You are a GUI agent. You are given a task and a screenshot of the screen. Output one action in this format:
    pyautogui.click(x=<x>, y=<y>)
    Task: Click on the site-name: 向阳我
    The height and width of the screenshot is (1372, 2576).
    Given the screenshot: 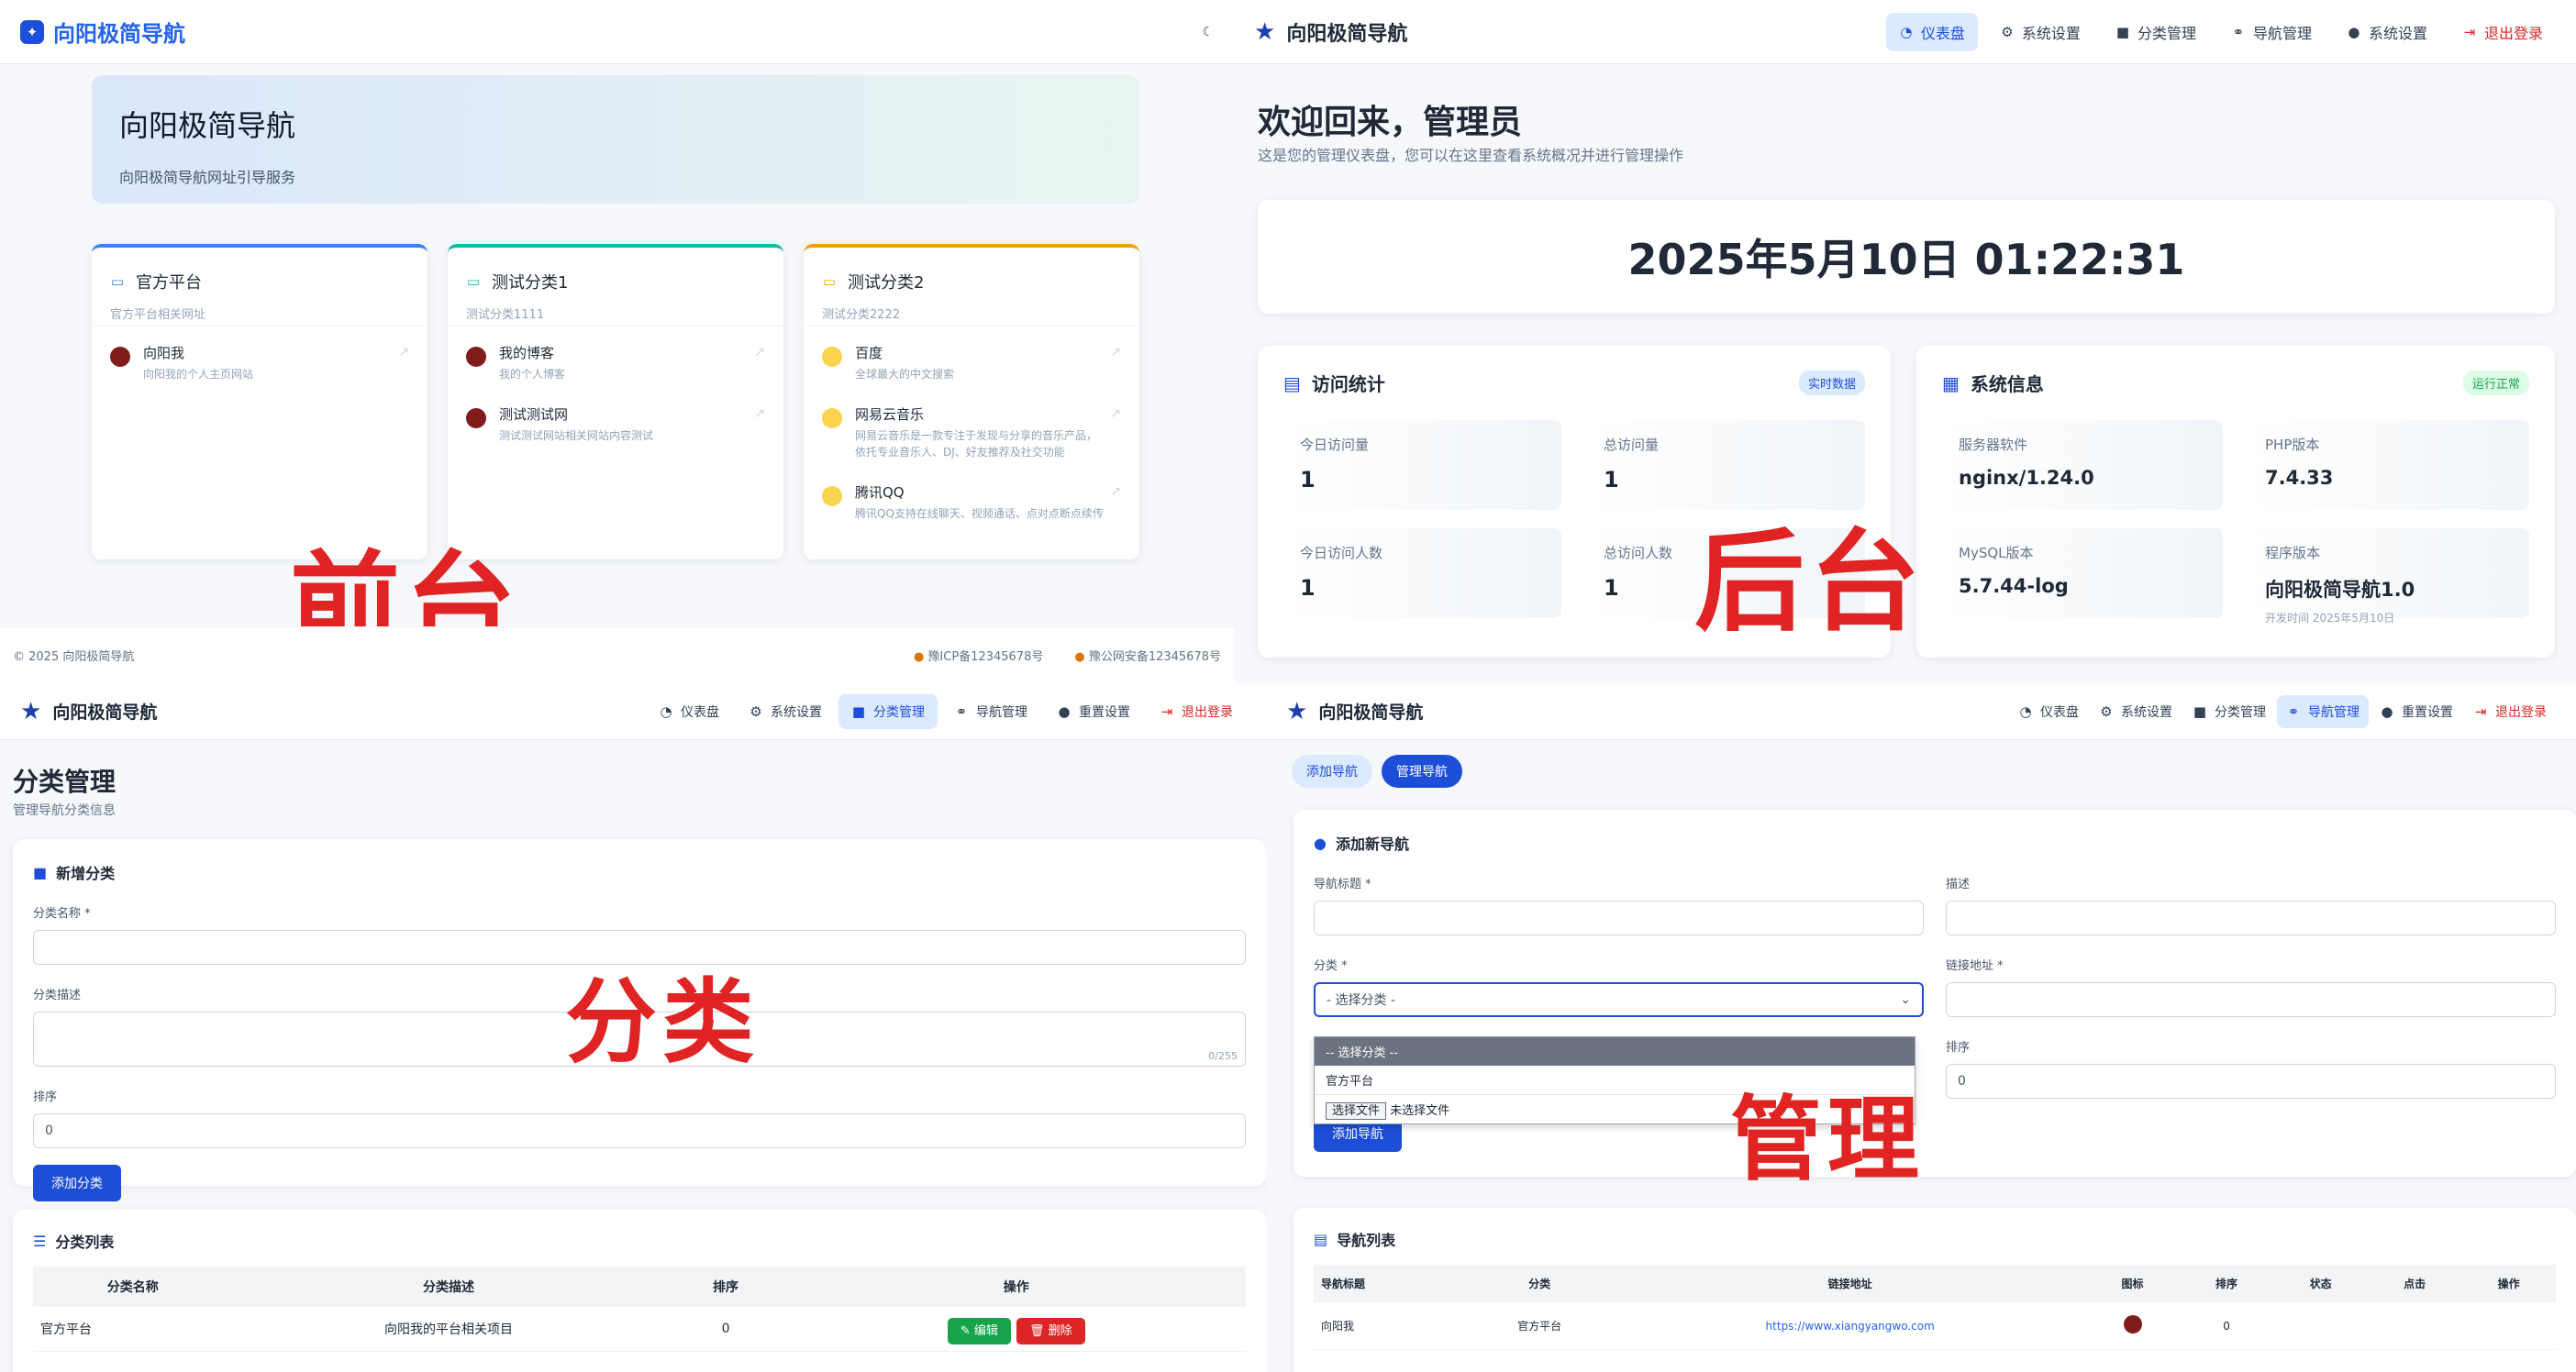 What is the action you would take?
    pyautogui.click(x=164, y=353)
    